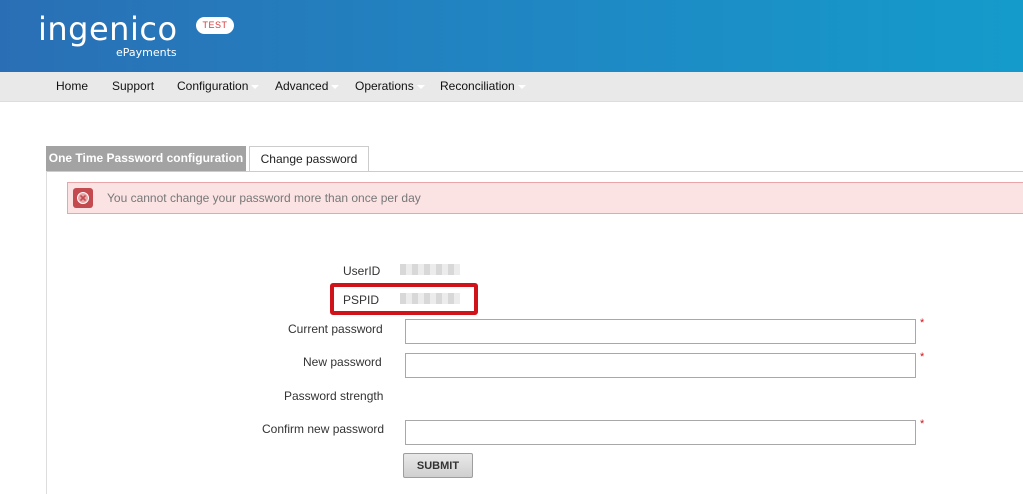  What do you see at coordinates (660, 365) in the screenshot?
I see `new-password-input` at bounding box center [660, 365].